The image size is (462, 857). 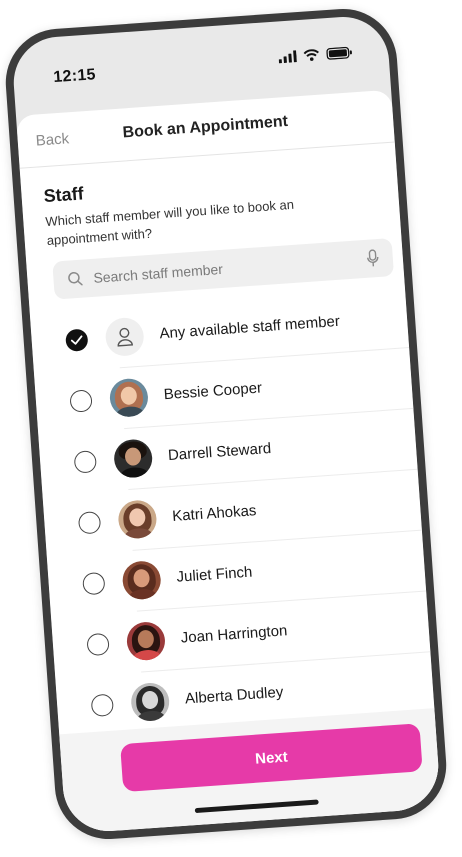 I want to click on staff-name: Darrell Steward, so click(x=219, y=452).